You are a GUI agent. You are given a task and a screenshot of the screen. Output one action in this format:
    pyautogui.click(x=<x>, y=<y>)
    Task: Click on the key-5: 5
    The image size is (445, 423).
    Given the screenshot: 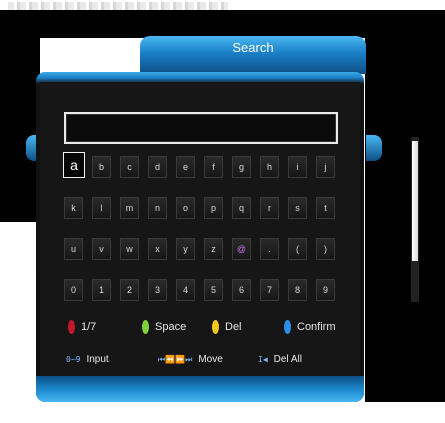 What is the action you would take?
    pyautogui.click(x=213, y=290)
    